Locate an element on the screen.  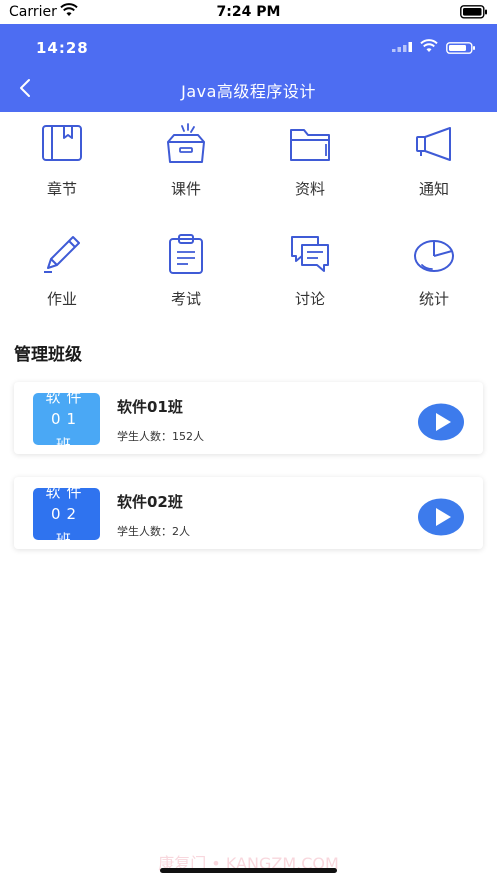
pencil-icon is located at coordinates (62, 254).